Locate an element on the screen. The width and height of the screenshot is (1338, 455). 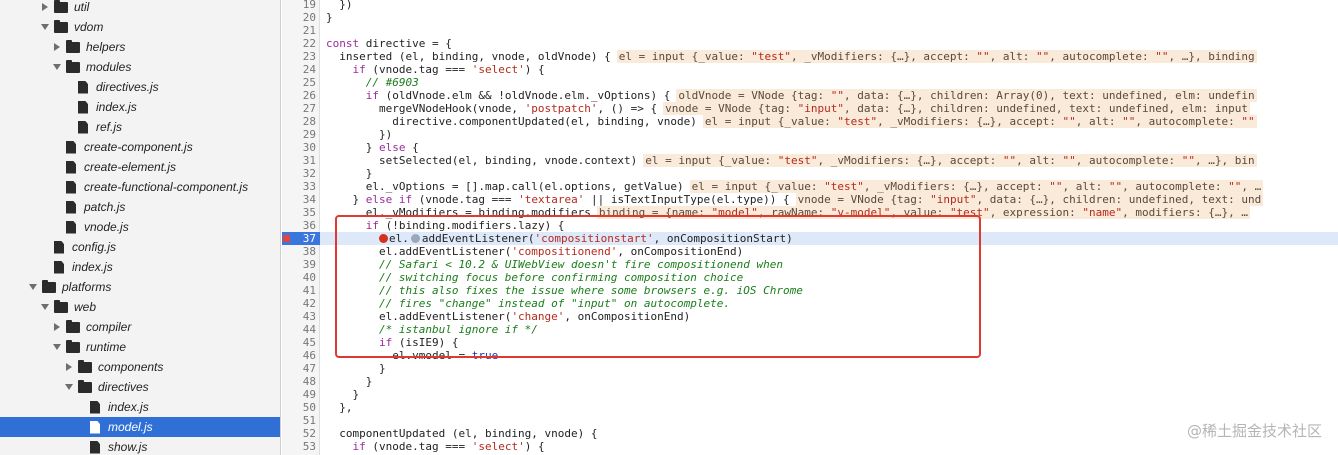
tree-file: patch.js is located at coordinates (140, 207).